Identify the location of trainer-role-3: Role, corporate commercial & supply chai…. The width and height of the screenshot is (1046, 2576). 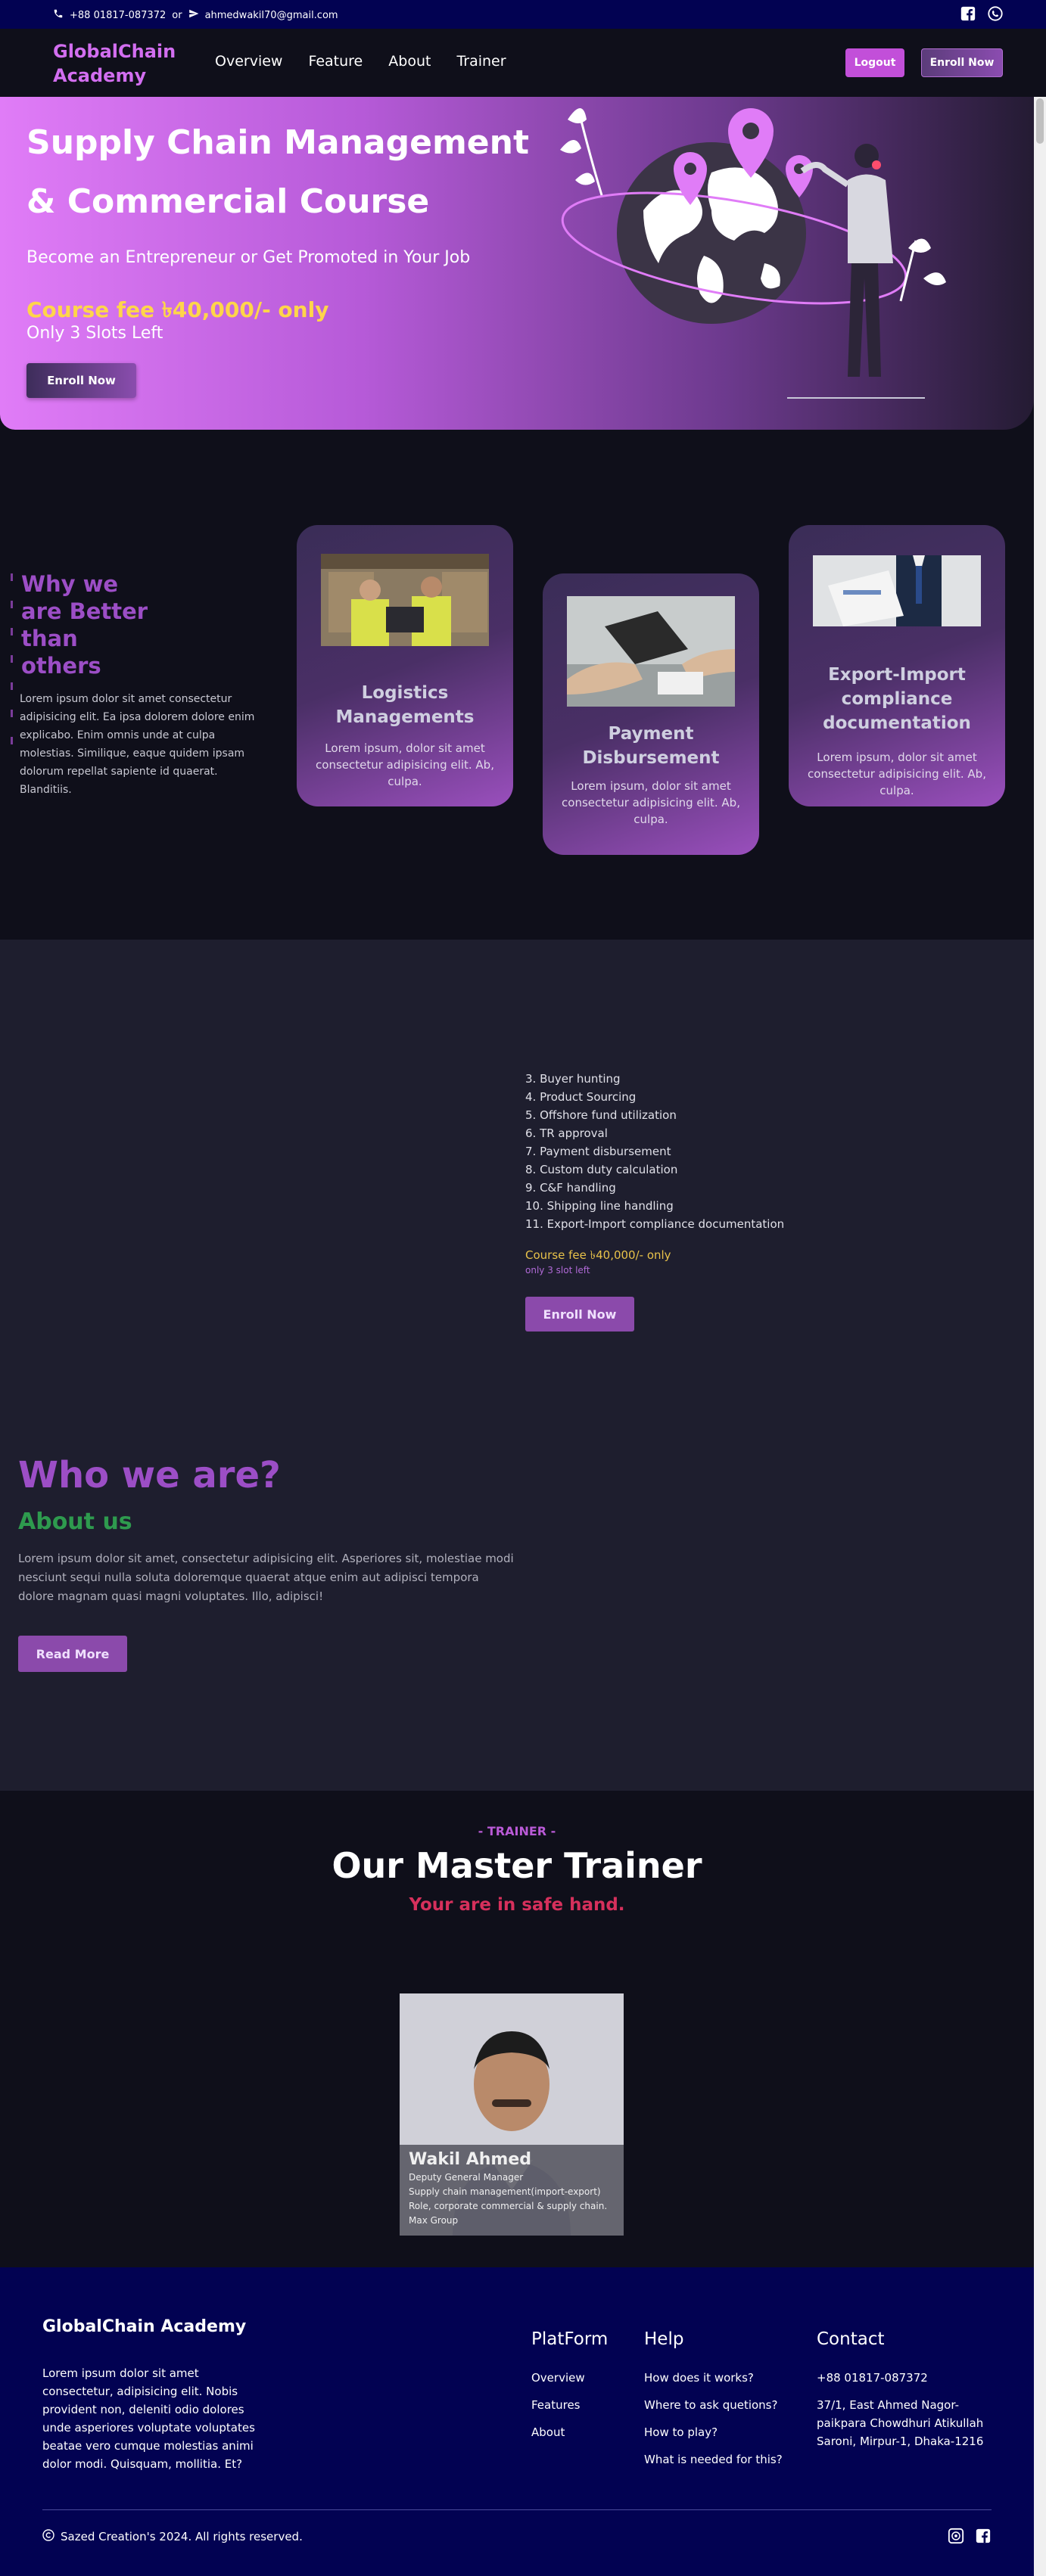
(509, 2206).